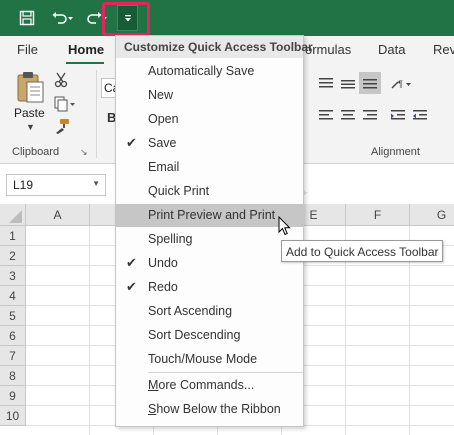 The width and height of the screenshot is (454, 435). I want to click on paste-chevron-icon: ▼, so click(30, 127).